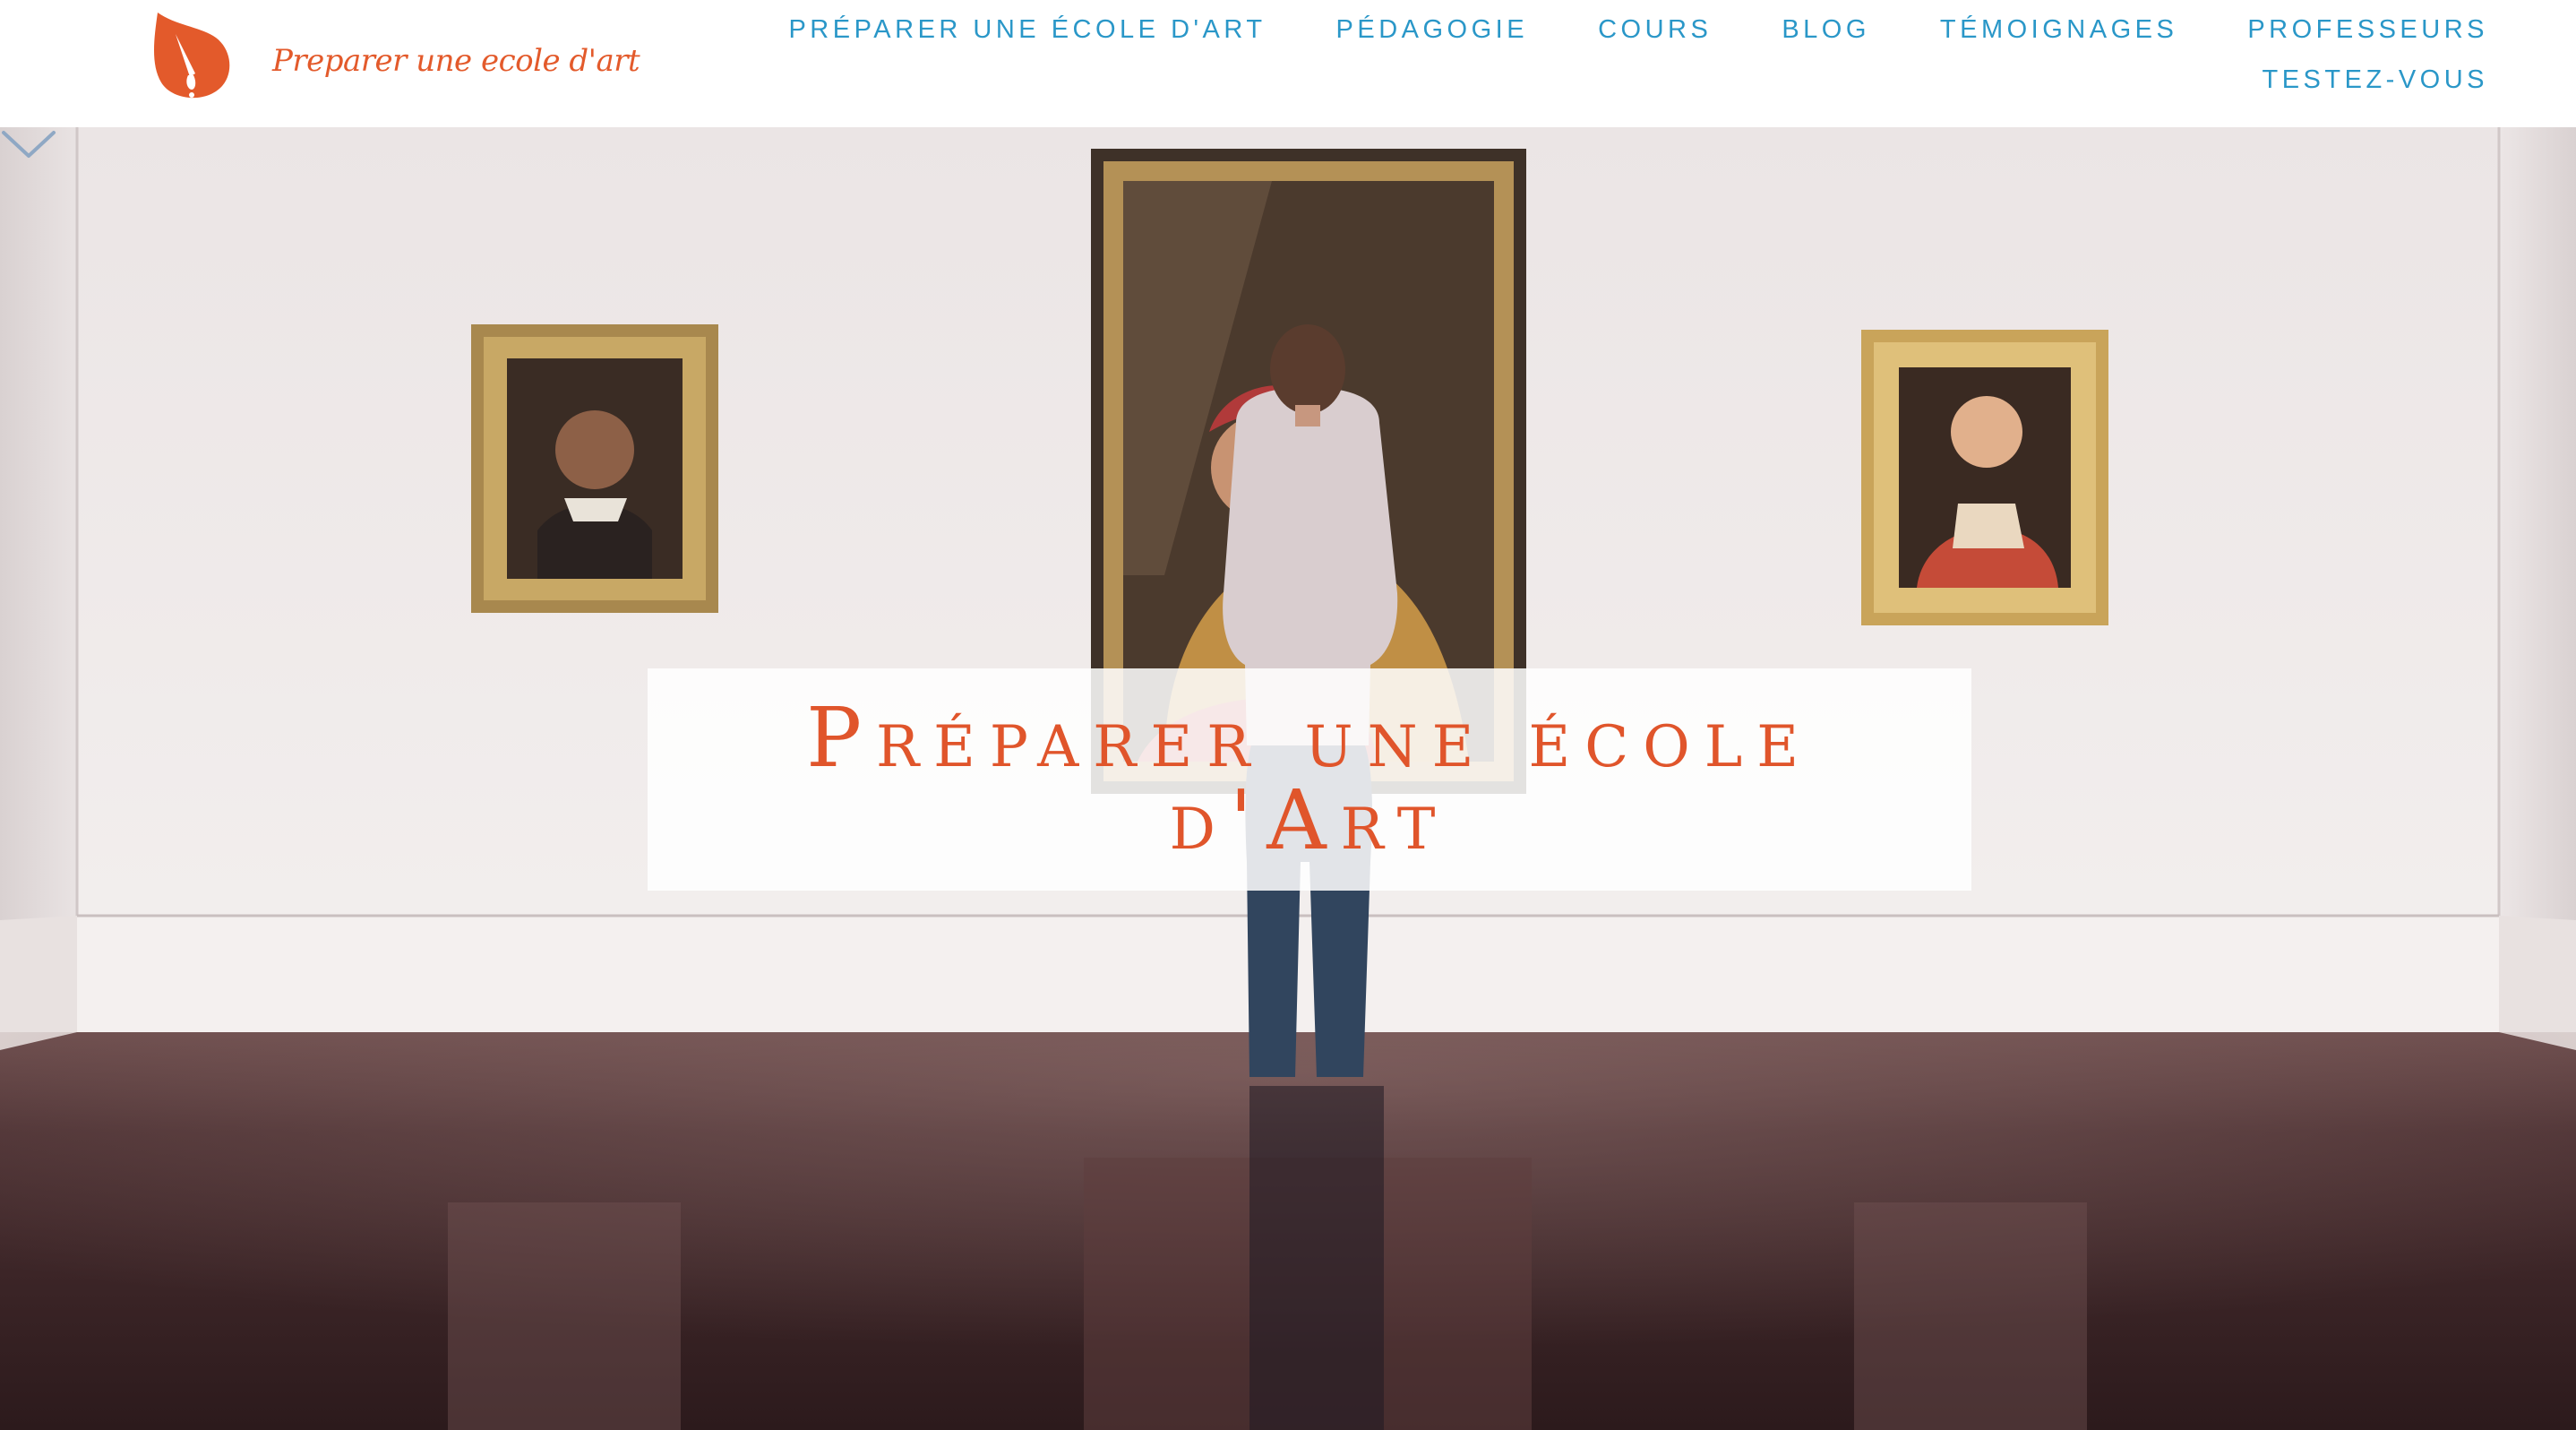 This screenshot has height=1430, width=2576. I want to click on nav-testez-vous: Testez-vous, so click(2375, 80).